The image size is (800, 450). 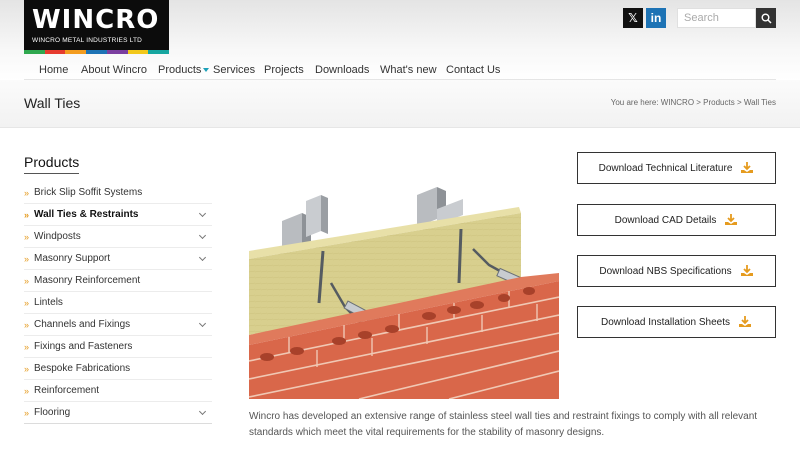 What do you see at coordinates (72, 258) in the screenshot?
I see `sidebar-item-label: Masonry Support` at bounding box center [72, 258].